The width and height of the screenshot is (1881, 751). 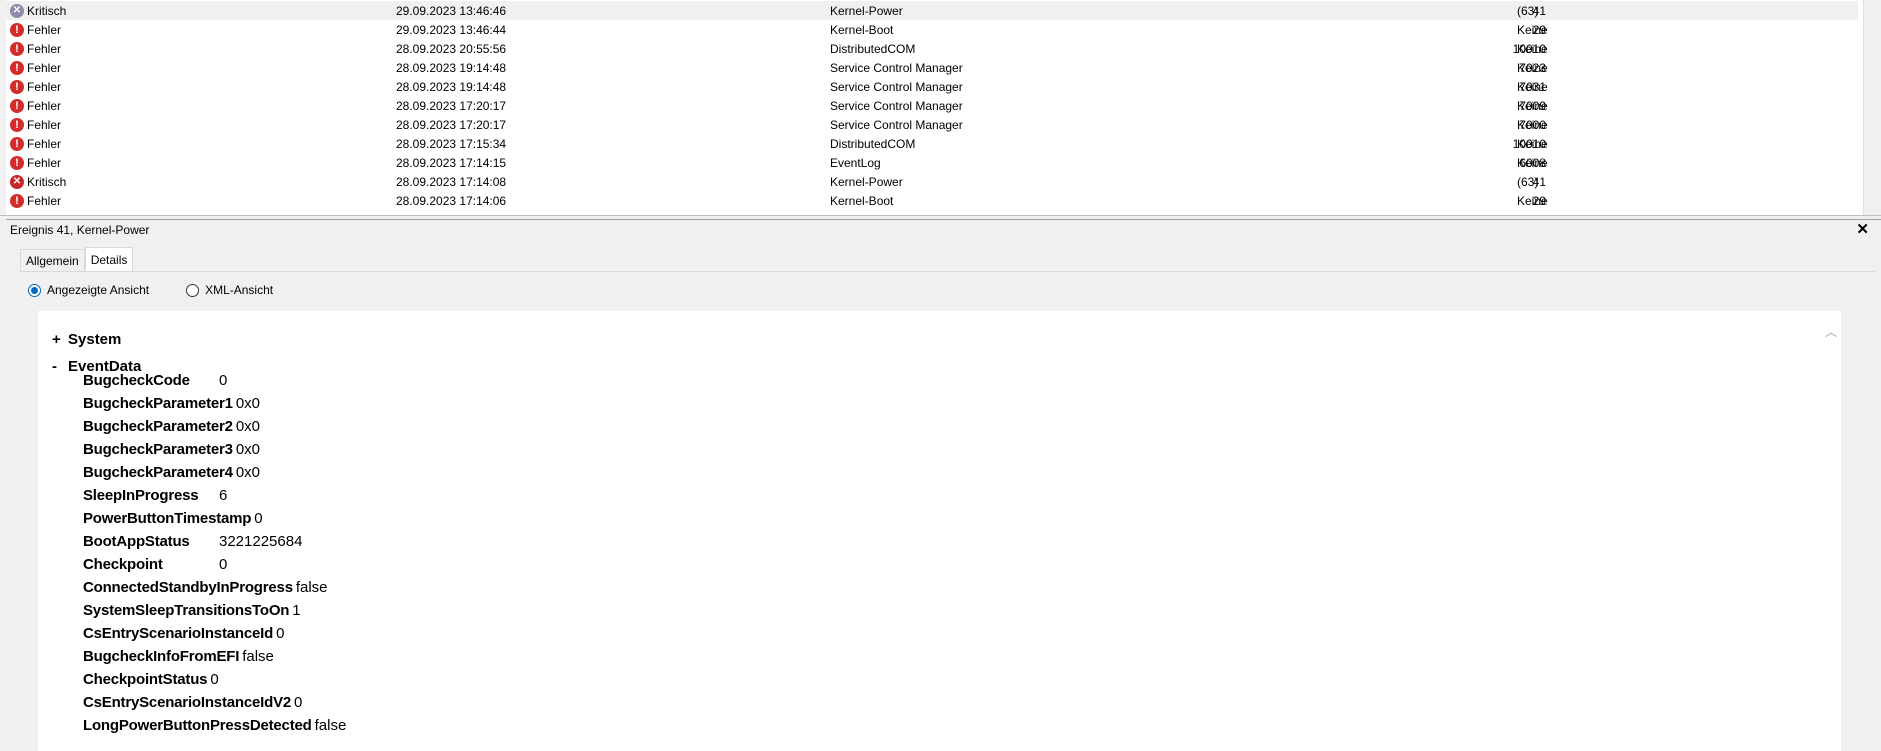 I want to click on event-data-key: ConnectedStandbyInProgress, so click(x=188, y=587).